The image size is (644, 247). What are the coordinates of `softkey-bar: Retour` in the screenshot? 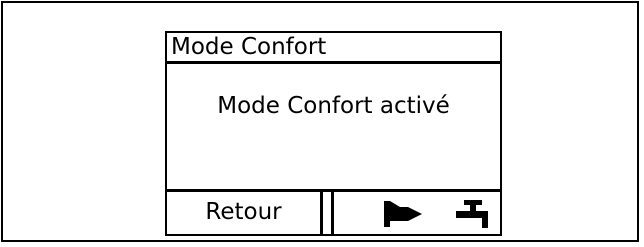 It's located at (333, 211).